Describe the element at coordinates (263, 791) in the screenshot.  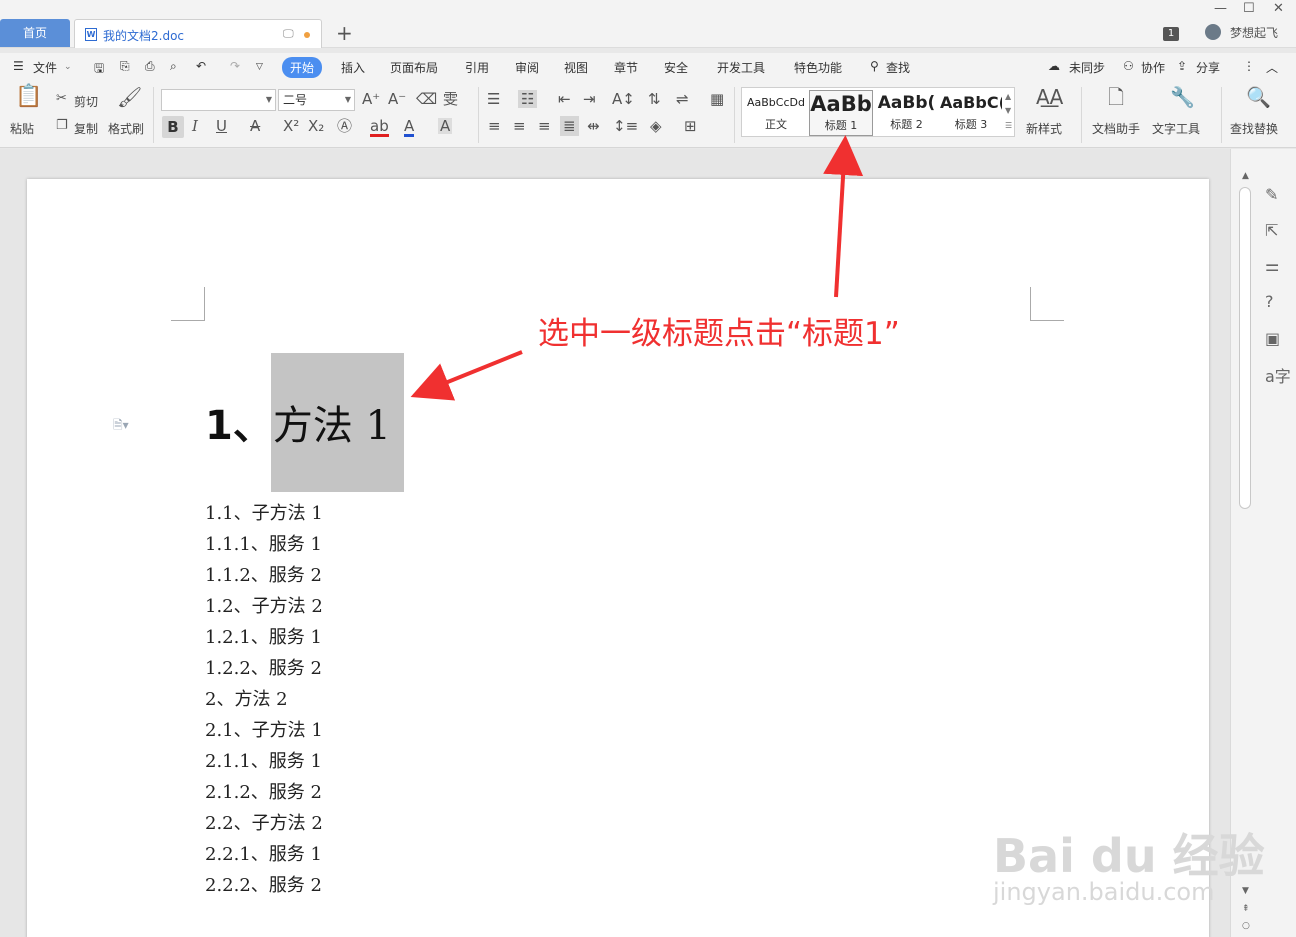
I see `outline-line: 2.1.2、服务 2` at that location.